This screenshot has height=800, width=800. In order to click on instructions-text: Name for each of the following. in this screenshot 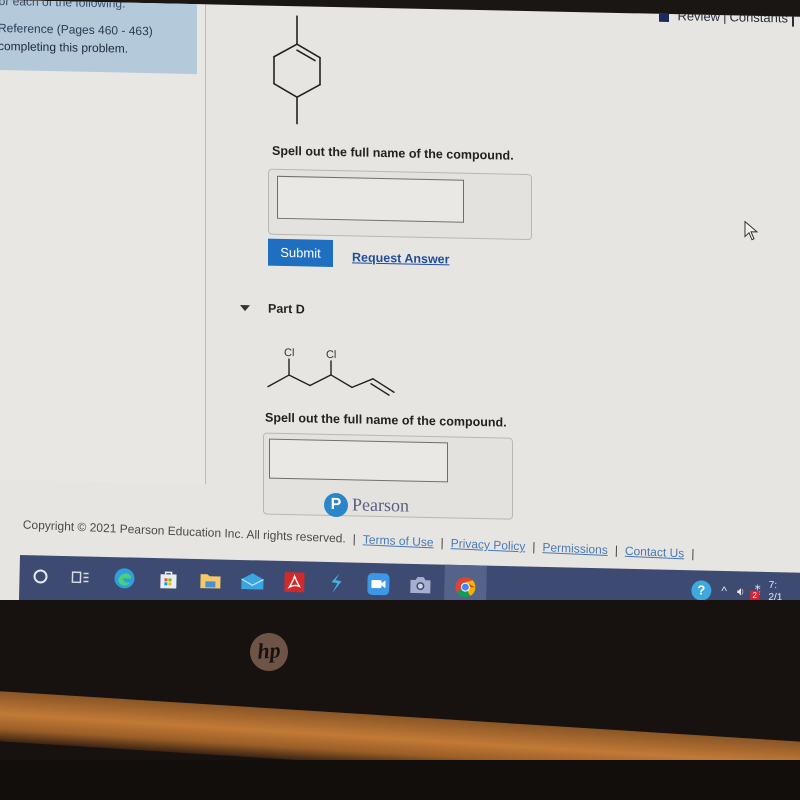, I will do `click(63, 5)`.